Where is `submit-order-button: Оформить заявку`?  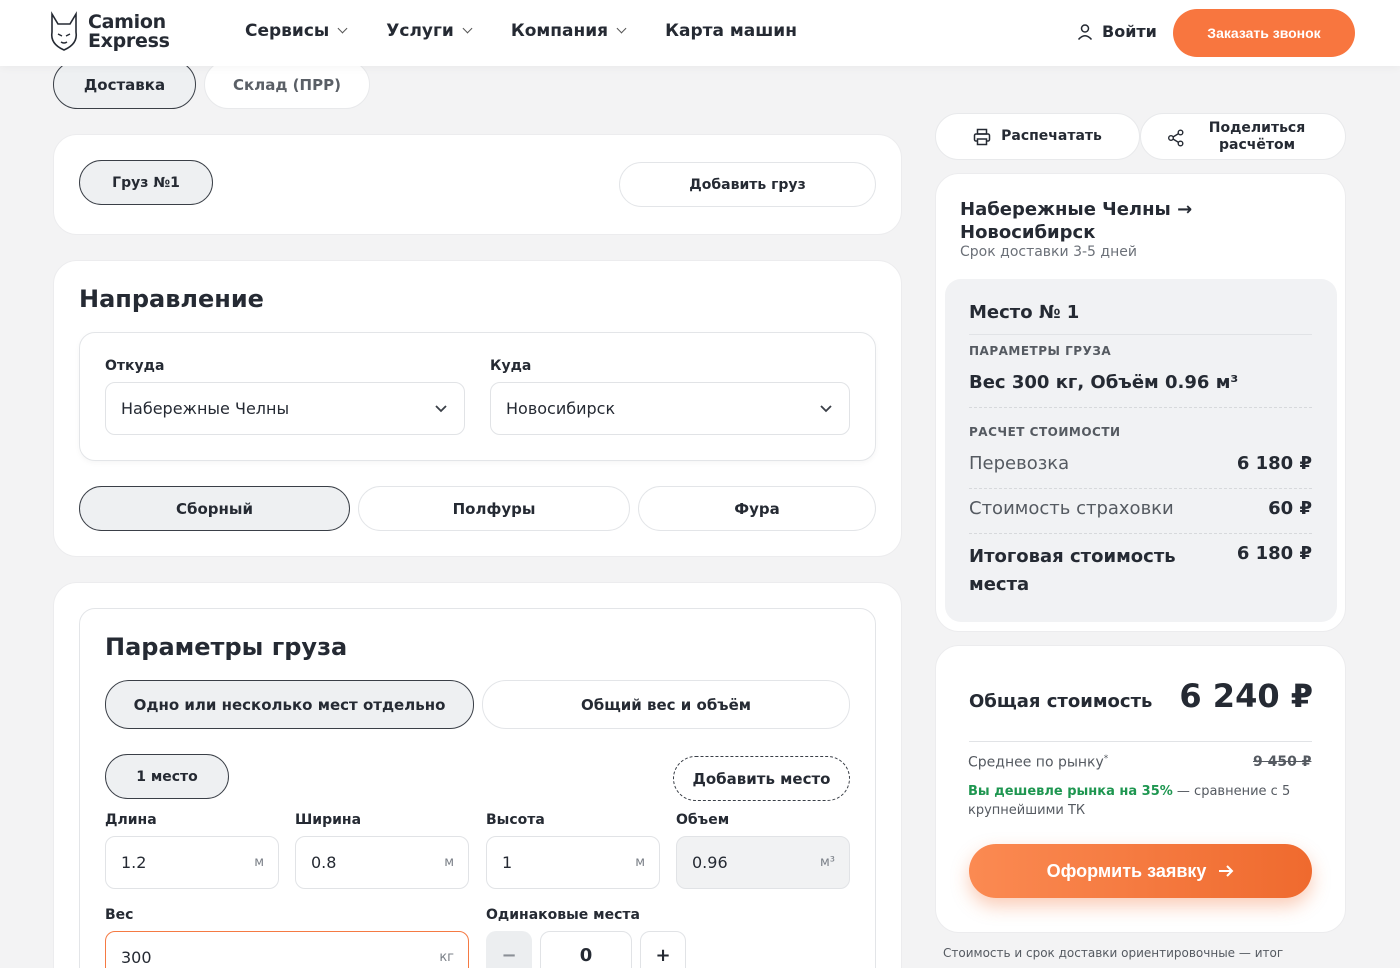 submit-order-button: Оформить заявку is located at coordinates (1140, 871).